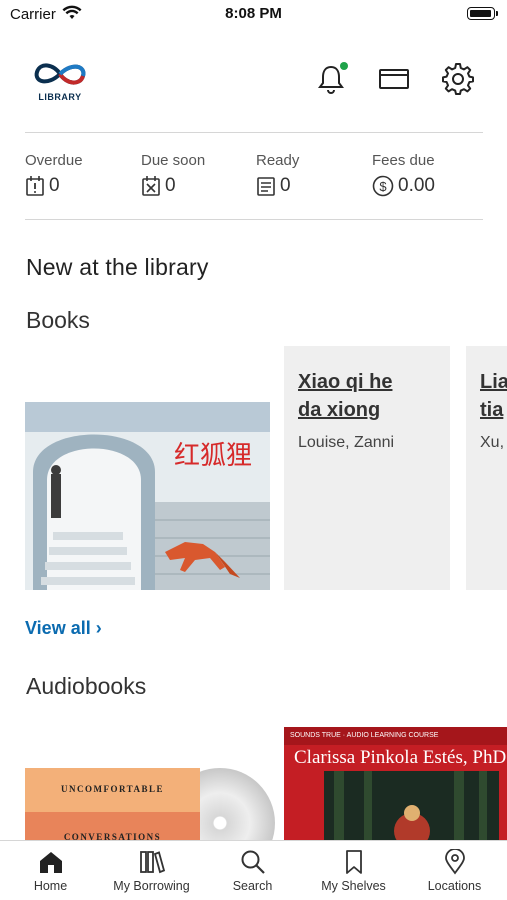 The height and width of the screenshot is (900, 507). I want to click on tab-search: Search, so click(252, 870).